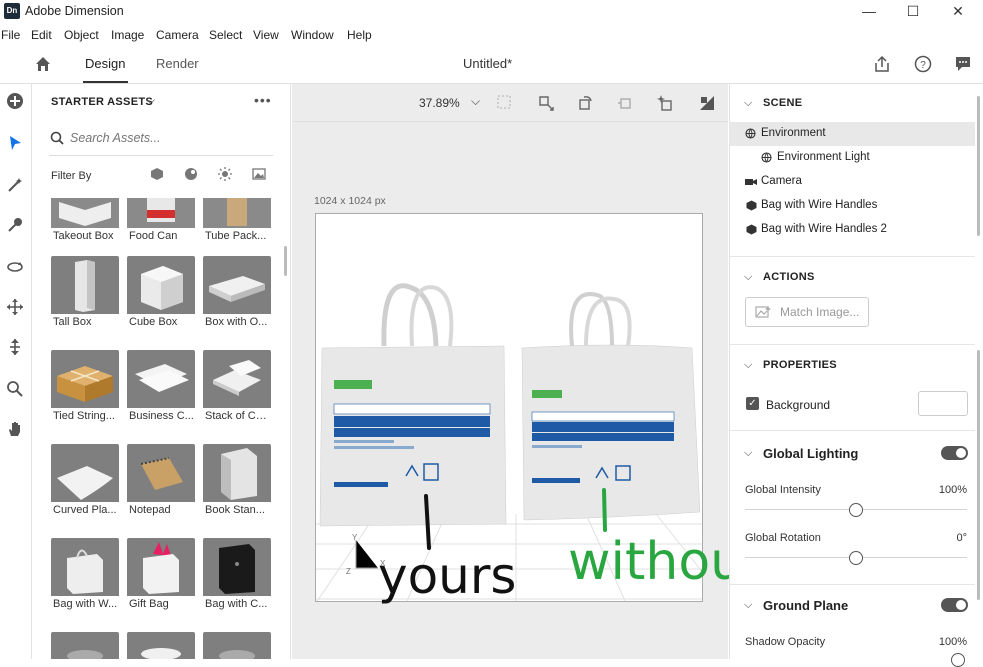 Image resolution: width=983 pixels, height=667 pixels. I want to click on material-filter-icon, so click(191, 175).